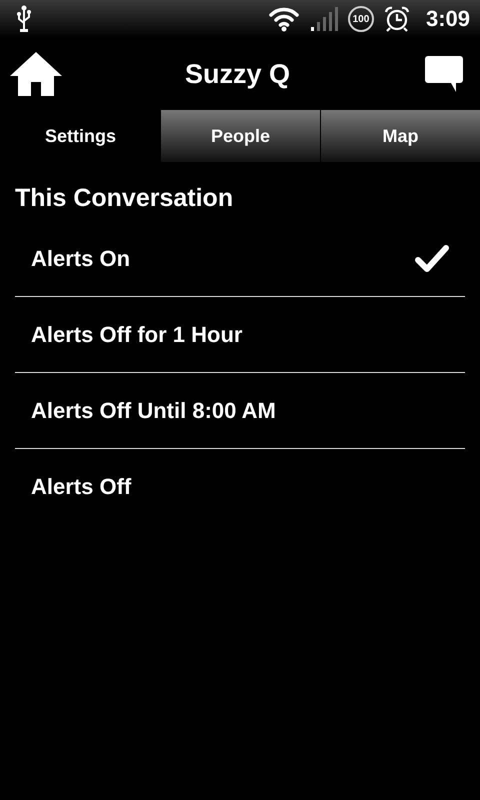  I want to click on speech-bubble-icon, so click(444, 74).